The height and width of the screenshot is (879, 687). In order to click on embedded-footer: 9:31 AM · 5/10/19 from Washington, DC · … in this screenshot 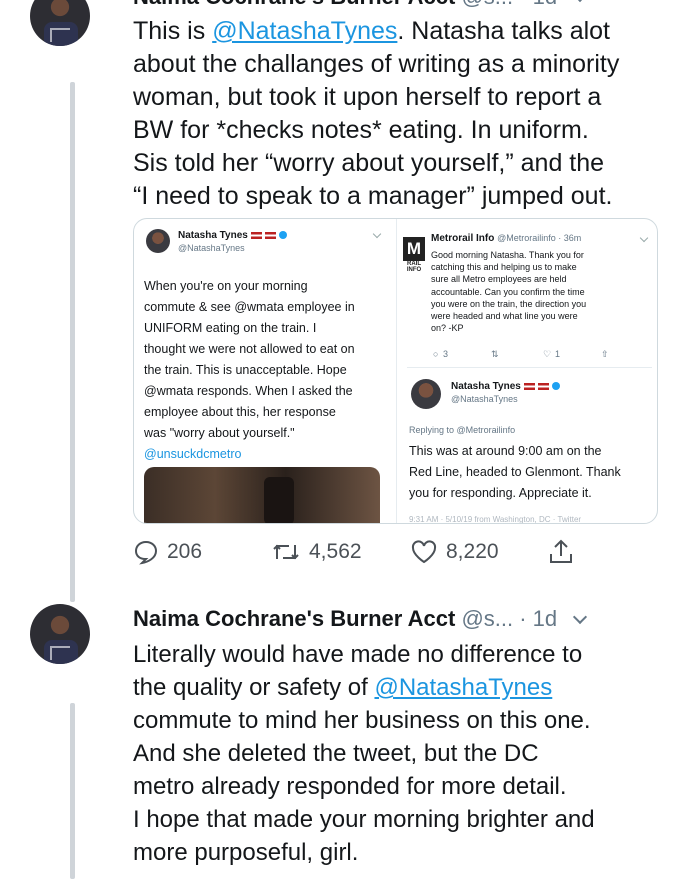, I will do `click(495, 519)`.